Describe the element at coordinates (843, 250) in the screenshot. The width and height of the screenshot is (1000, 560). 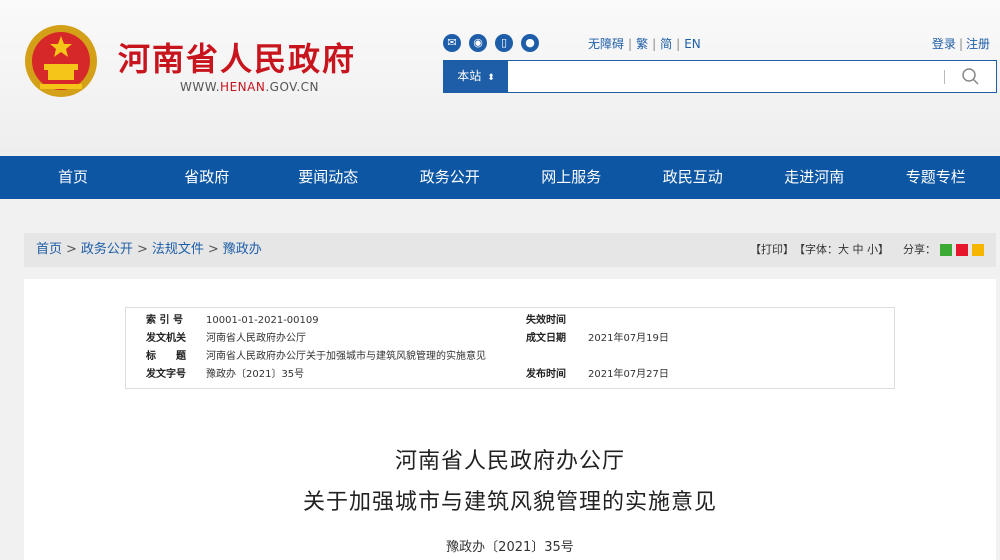
I see `font-large-button: 大` at that location.